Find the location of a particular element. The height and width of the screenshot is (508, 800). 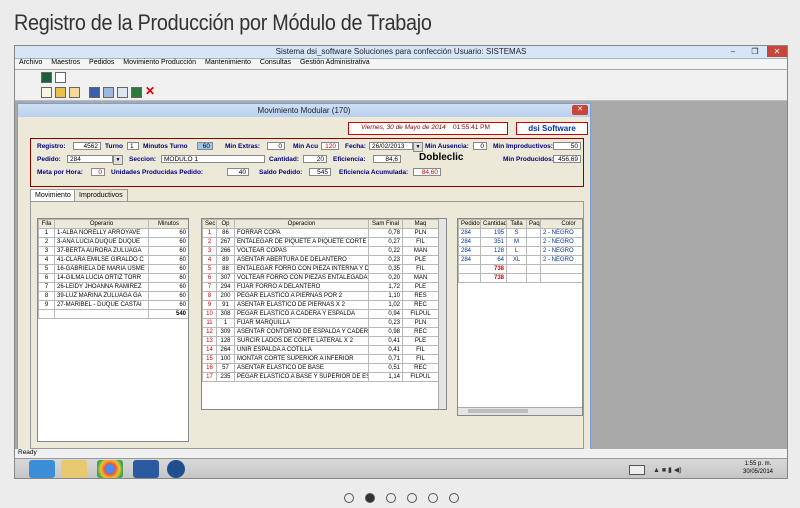

tray-icons: ▲ ■ ▮ ◀) is located at coordinates (667, 470).